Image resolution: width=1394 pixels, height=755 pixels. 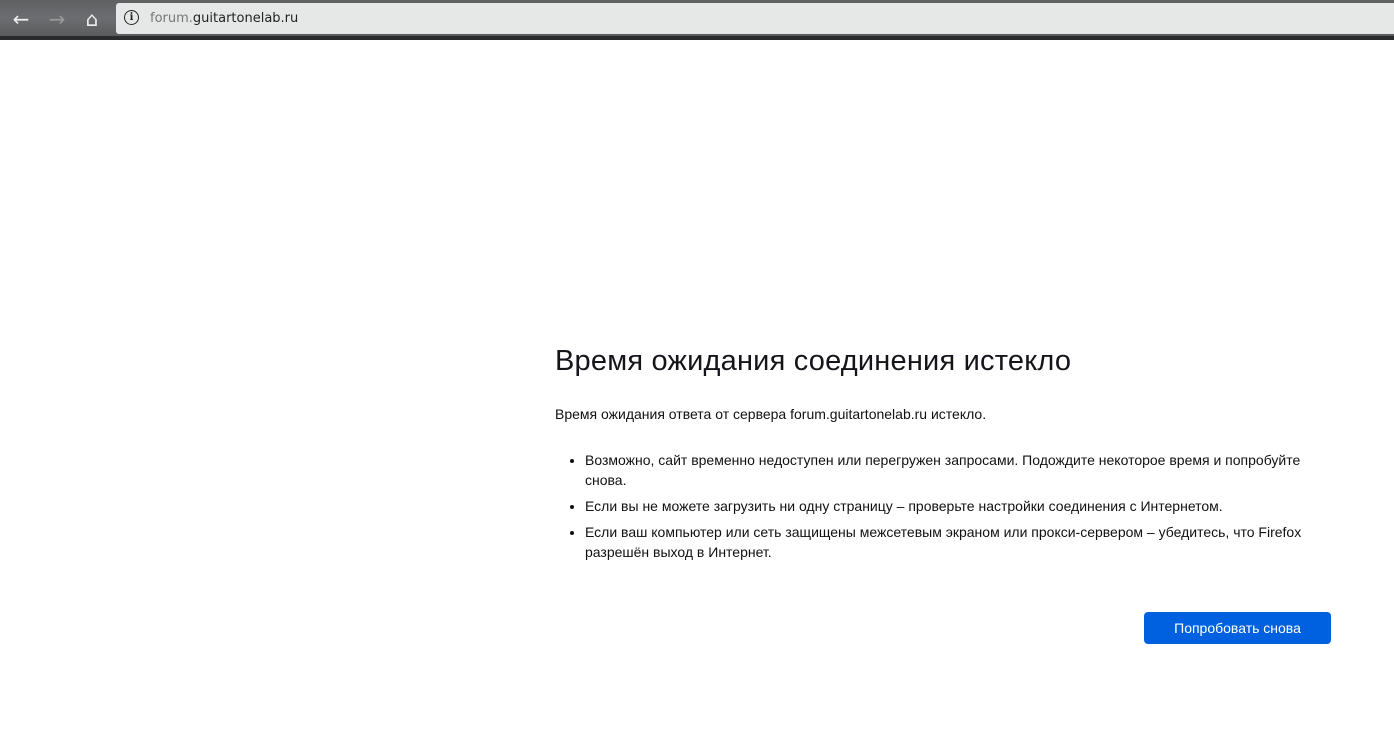 I want to click on back-button: ←, so click(x=21, y=19).